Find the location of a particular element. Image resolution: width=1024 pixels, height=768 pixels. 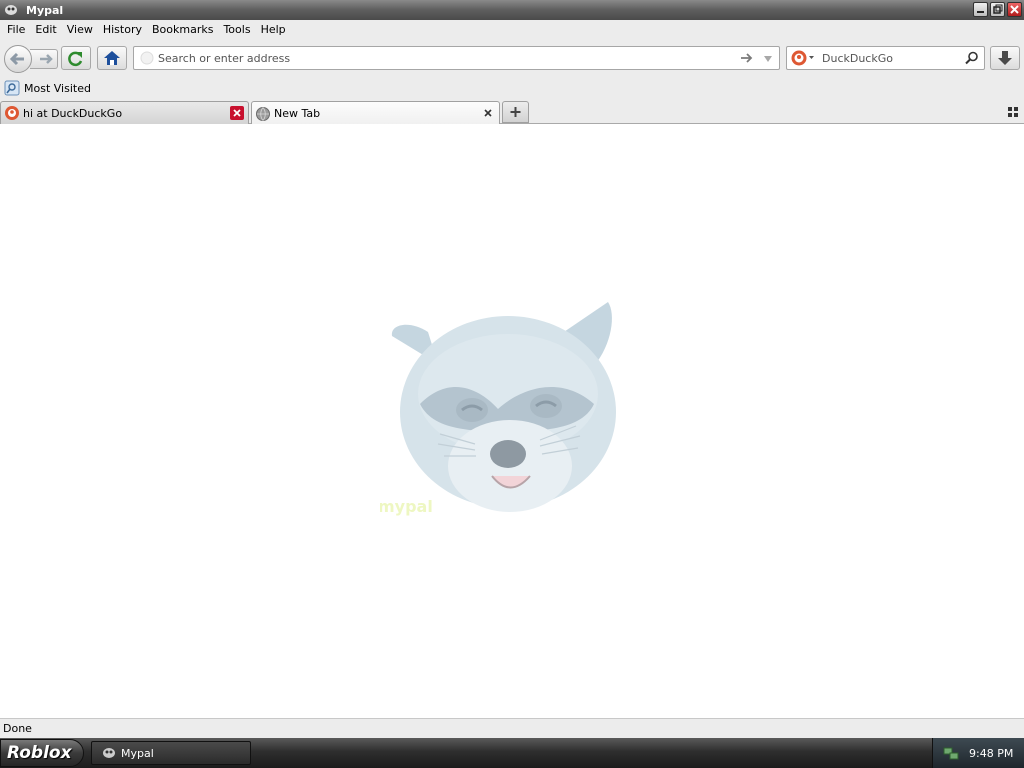

back-button is located at coordinates (18, 59).